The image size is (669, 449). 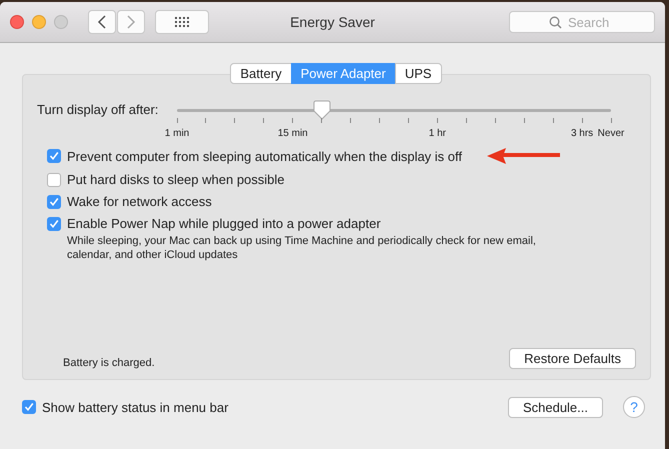 I want to click on option-label: Prevent computer from sleeping automatically when the display is off, so click(x=264, y=156).